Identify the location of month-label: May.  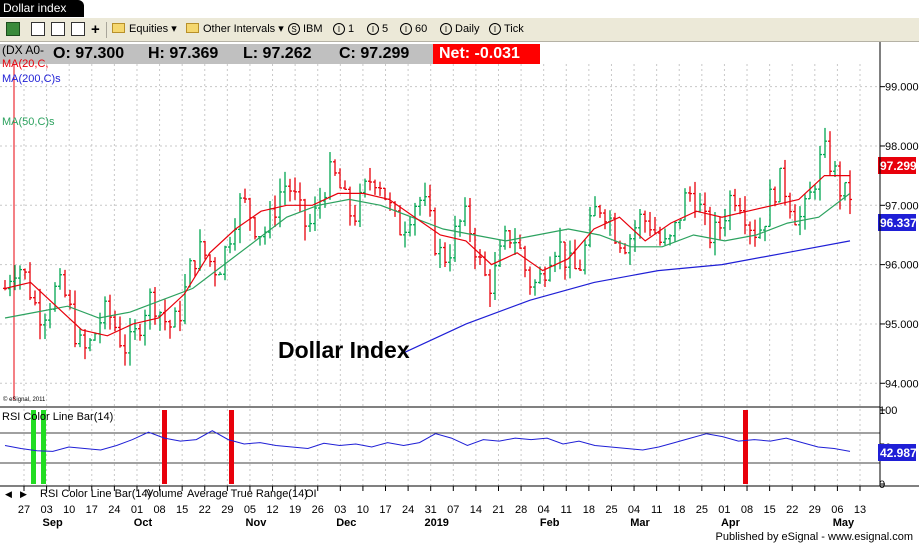
(844, 523).